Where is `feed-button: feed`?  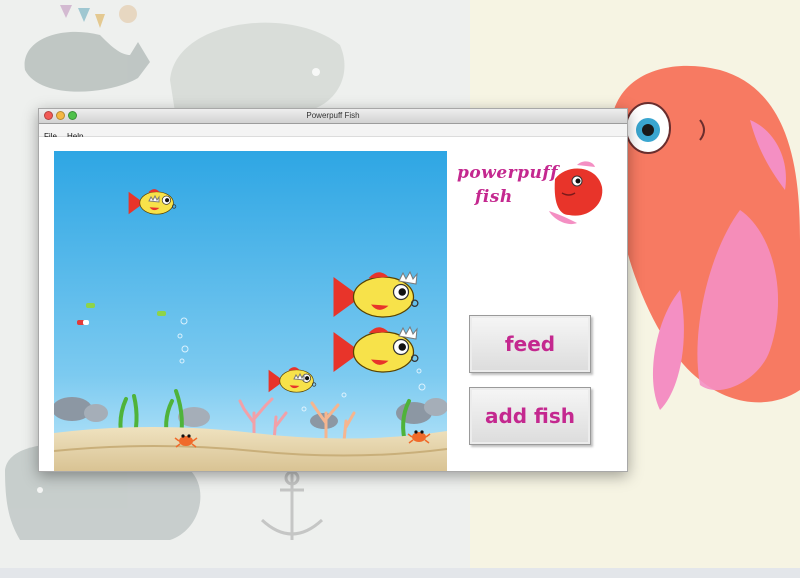 feed-button: feed is located at coordinates (530, 344).